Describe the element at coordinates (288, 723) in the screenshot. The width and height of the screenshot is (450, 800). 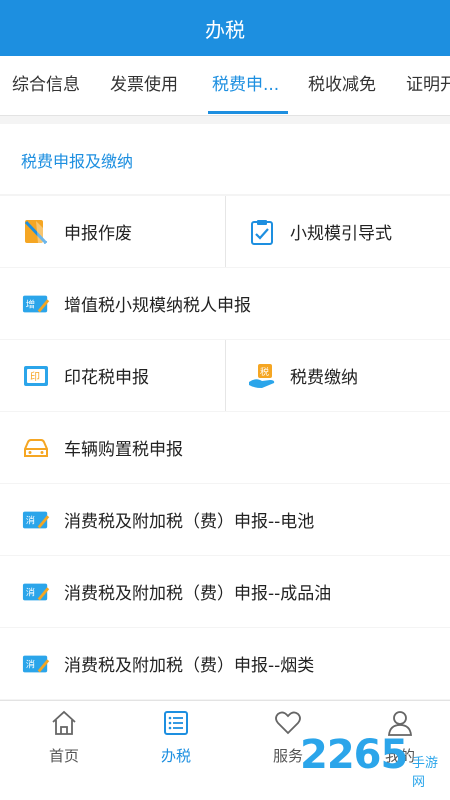
I see `heart-icon` at that location.